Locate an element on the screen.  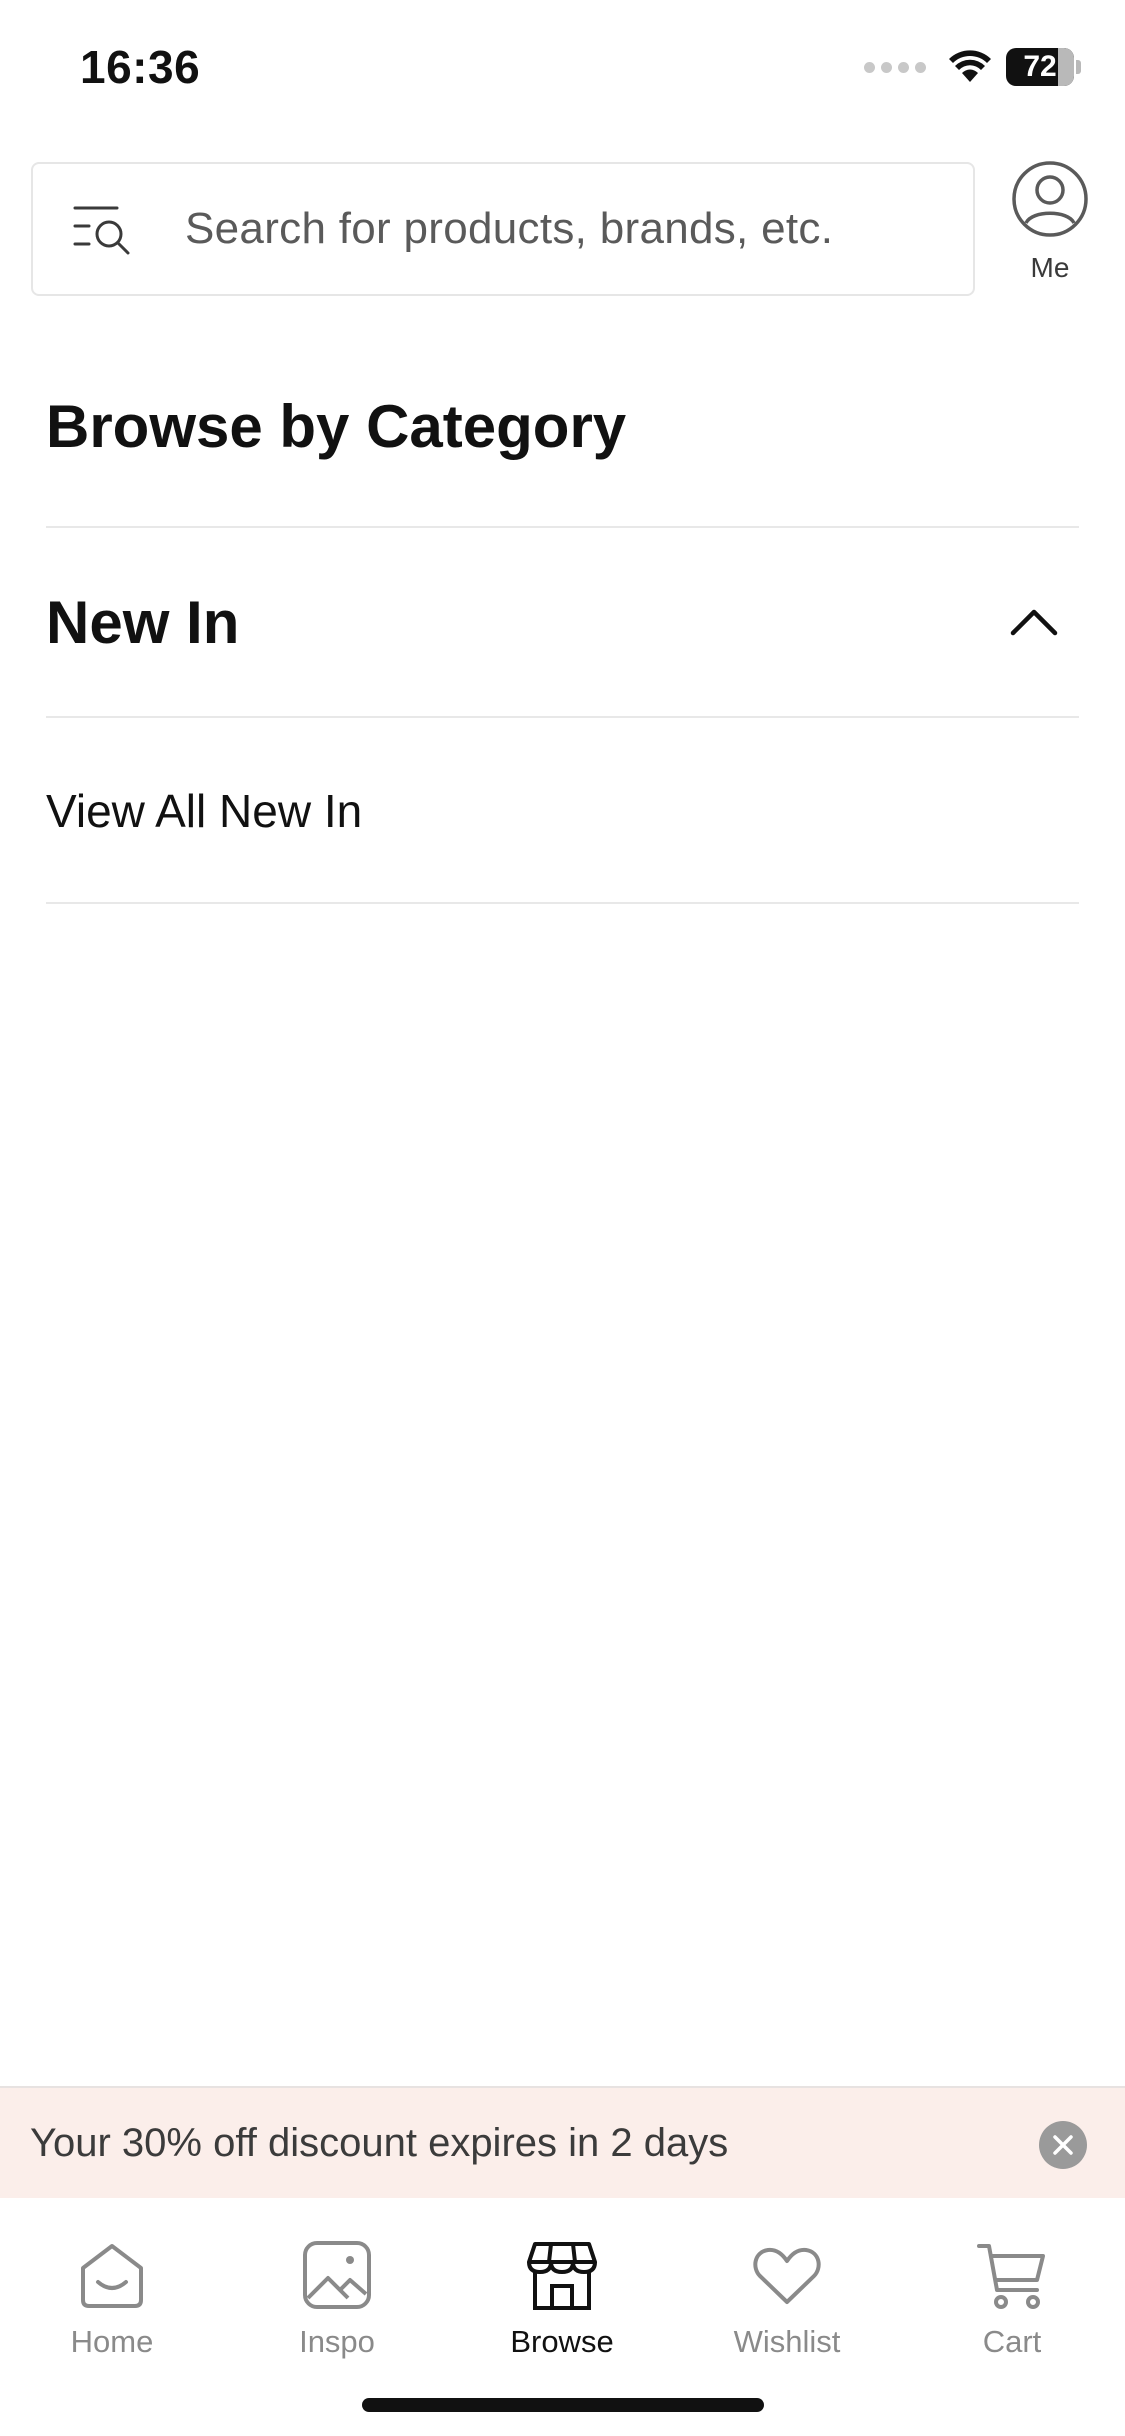
divider is located at coordinates (562, 903).